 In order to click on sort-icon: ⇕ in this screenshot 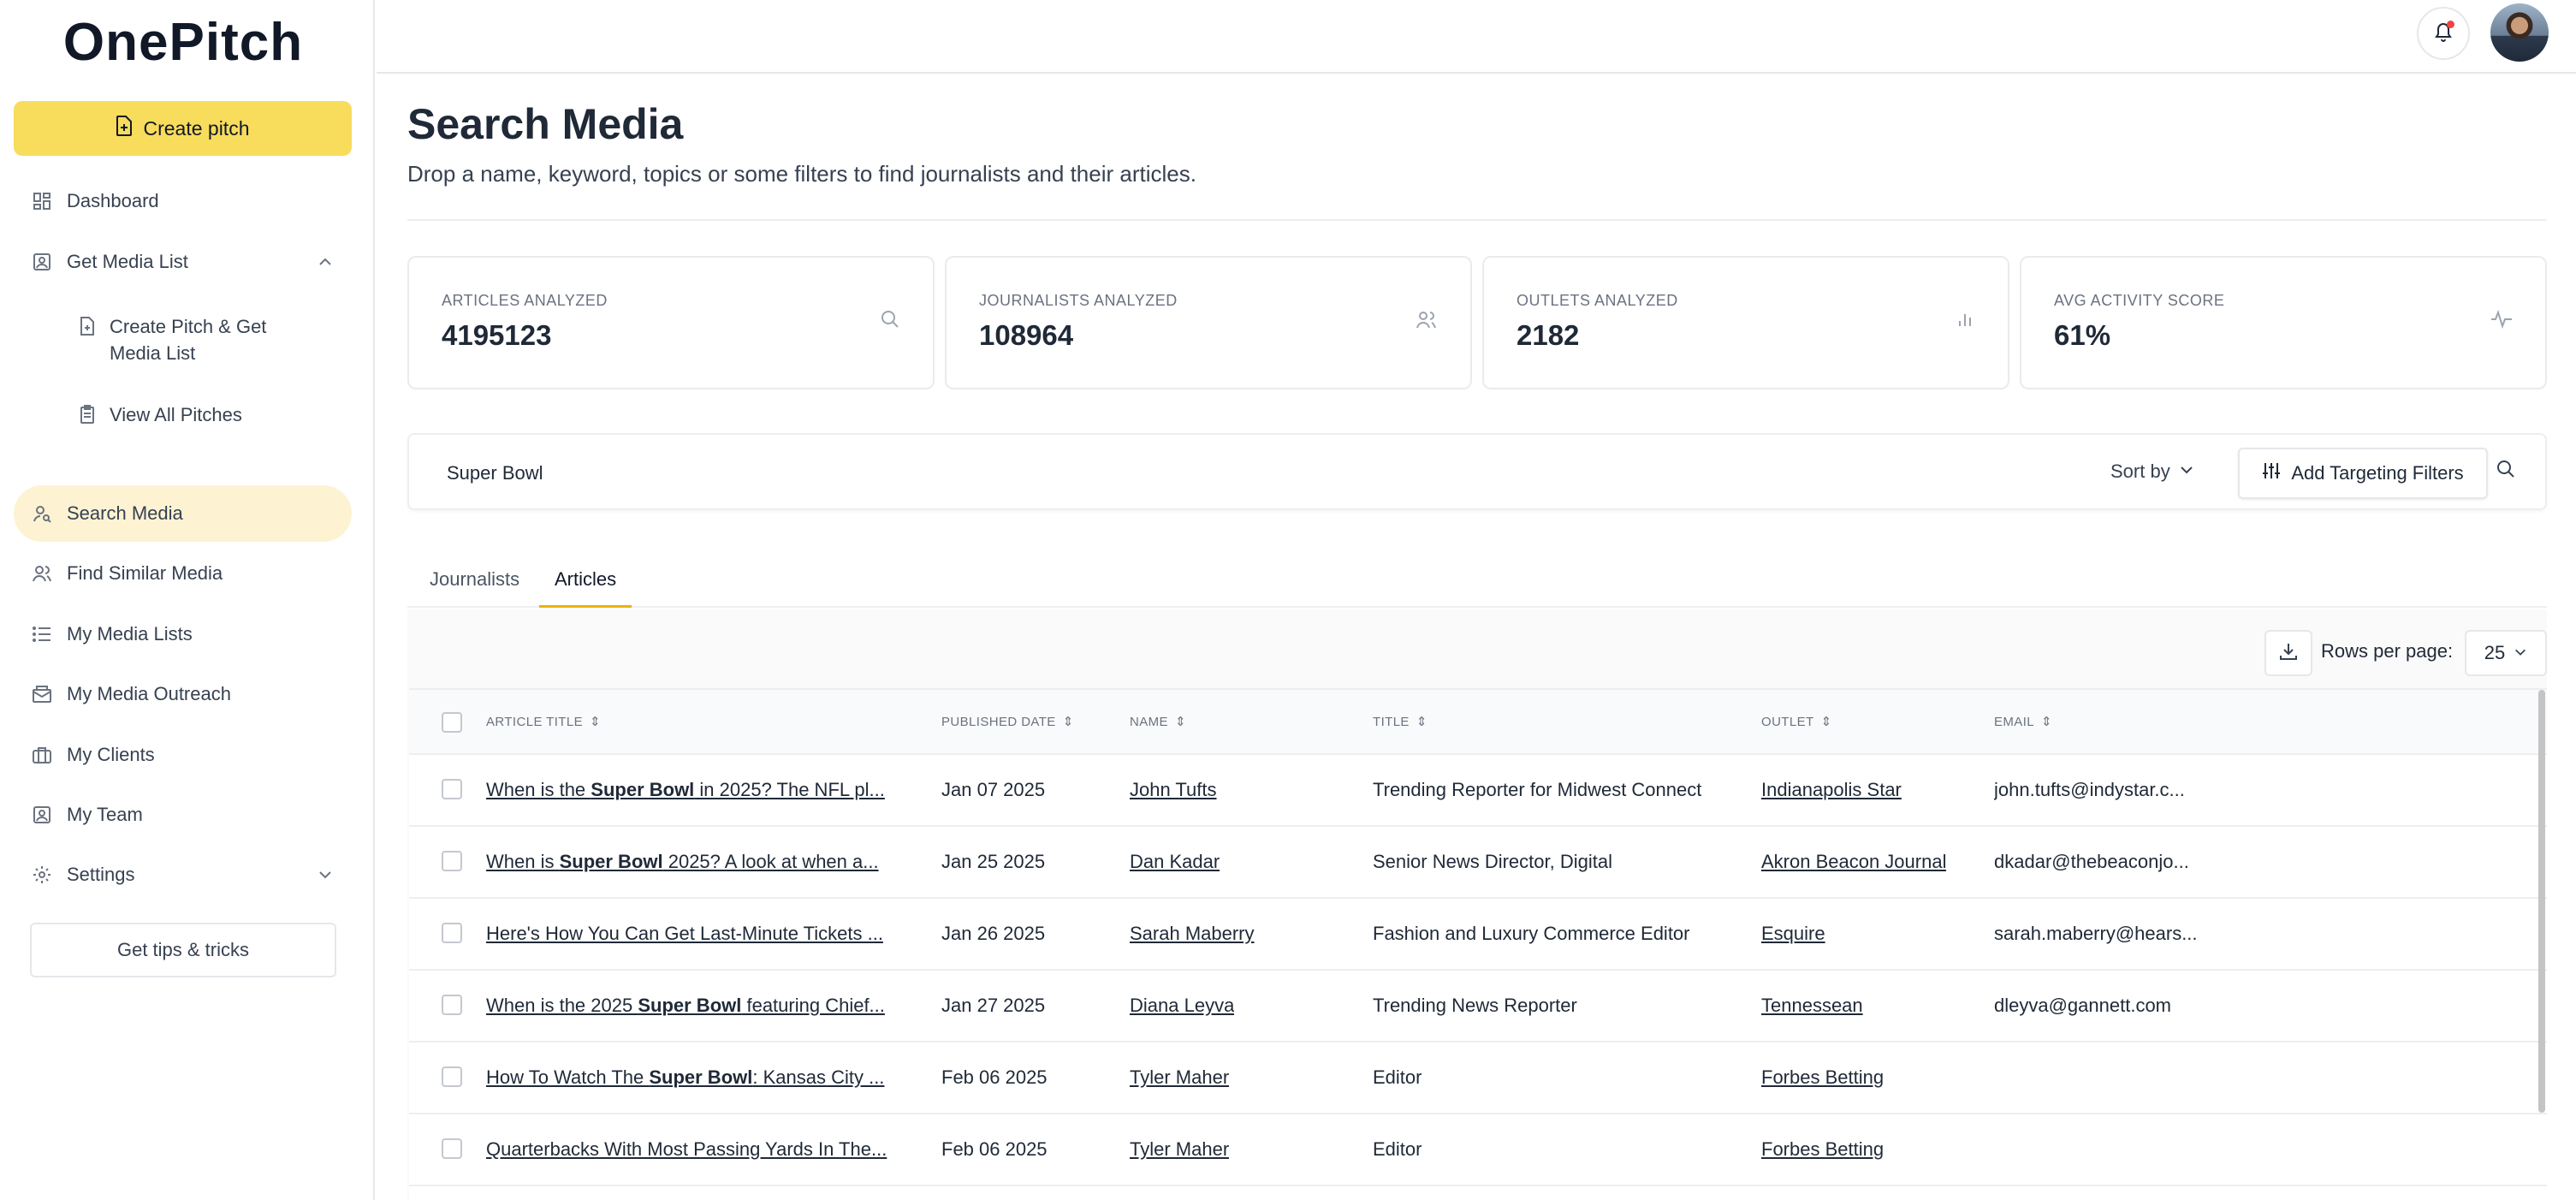, I will do `click(595, 722)`.